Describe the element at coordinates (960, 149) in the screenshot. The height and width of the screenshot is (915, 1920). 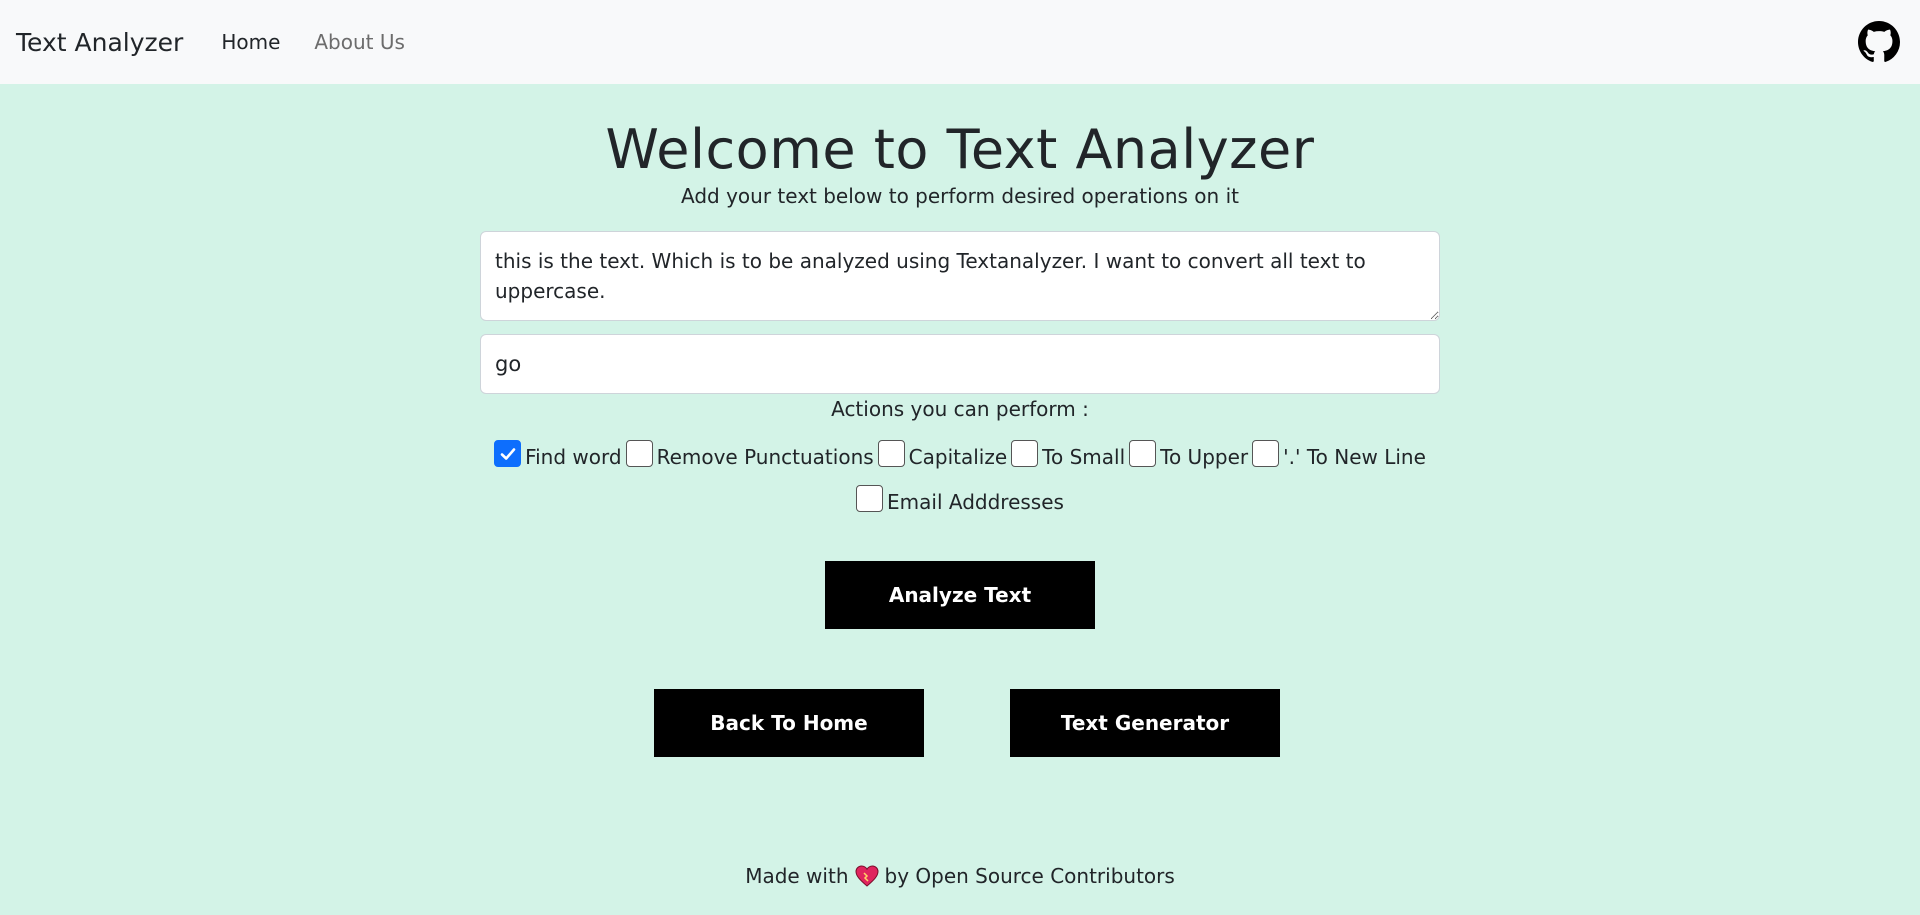
I see `page-title: Welcome to Text Analyzer` at that location.